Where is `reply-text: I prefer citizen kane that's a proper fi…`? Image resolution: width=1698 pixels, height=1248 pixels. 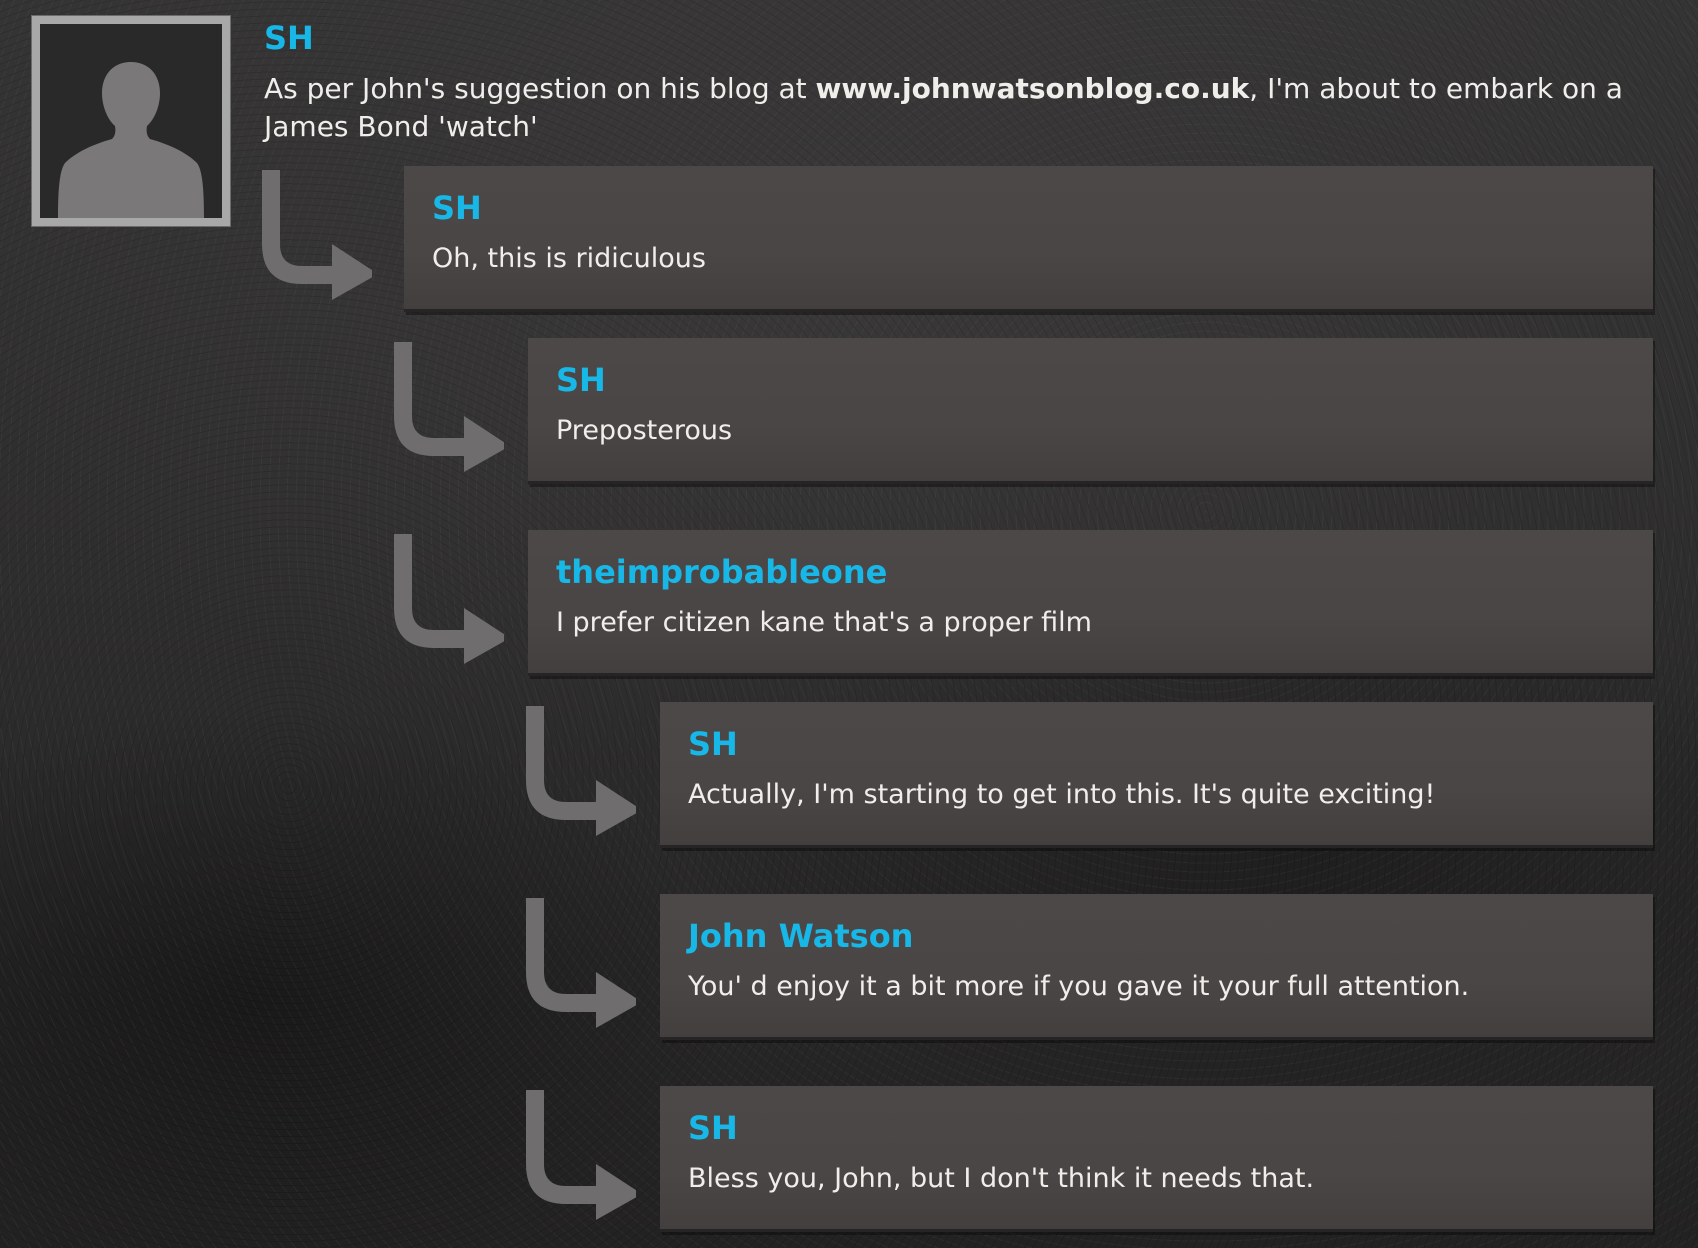 reply-text: I prefer citizen kane that's a proper fi… is located at coordinates (824, 622).